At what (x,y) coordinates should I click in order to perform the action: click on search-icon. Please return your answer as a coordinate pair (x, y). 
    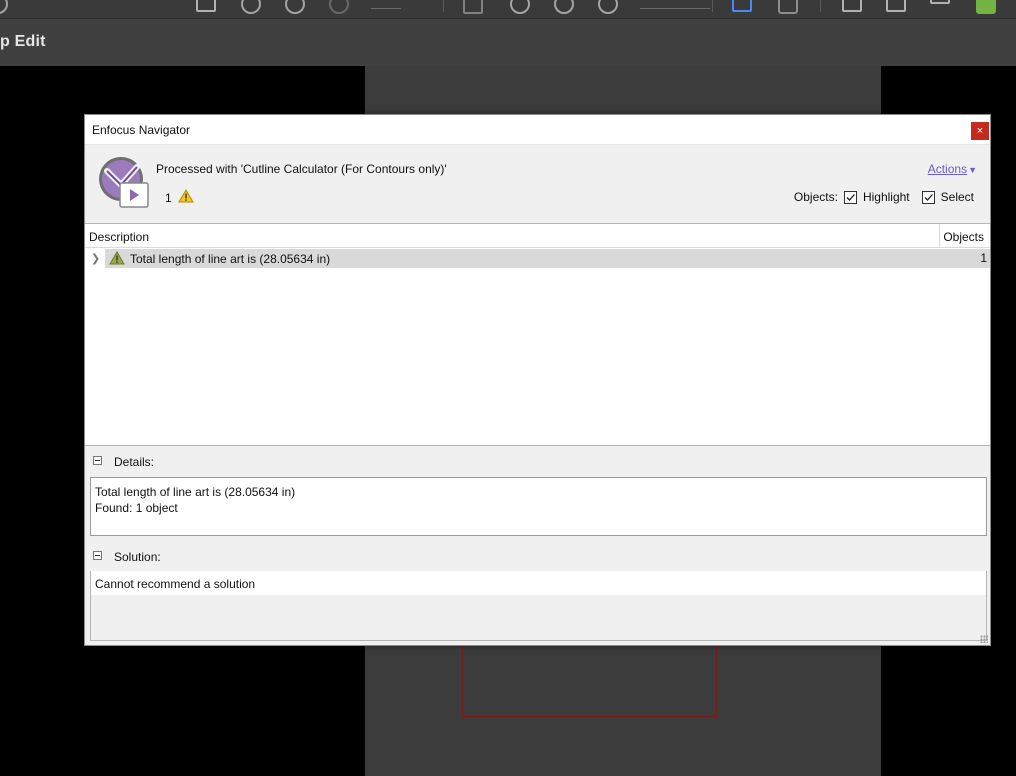
    Looking at the image, I should click on (4, 7).